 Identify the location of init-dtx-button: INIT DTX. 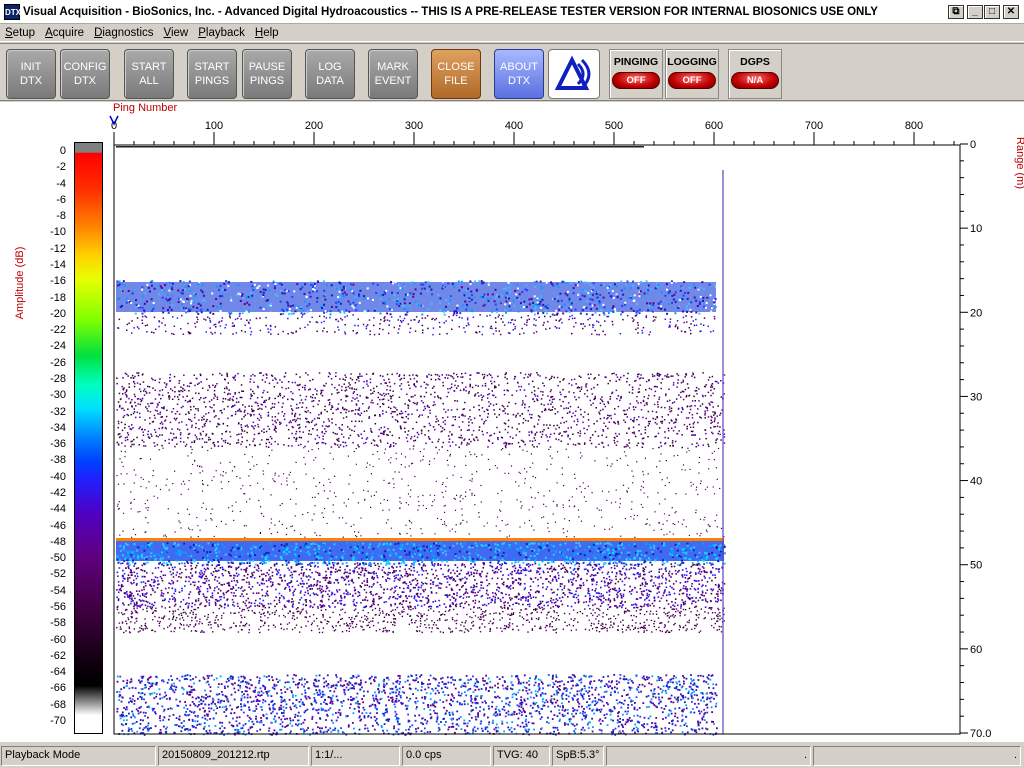
(31, 74).